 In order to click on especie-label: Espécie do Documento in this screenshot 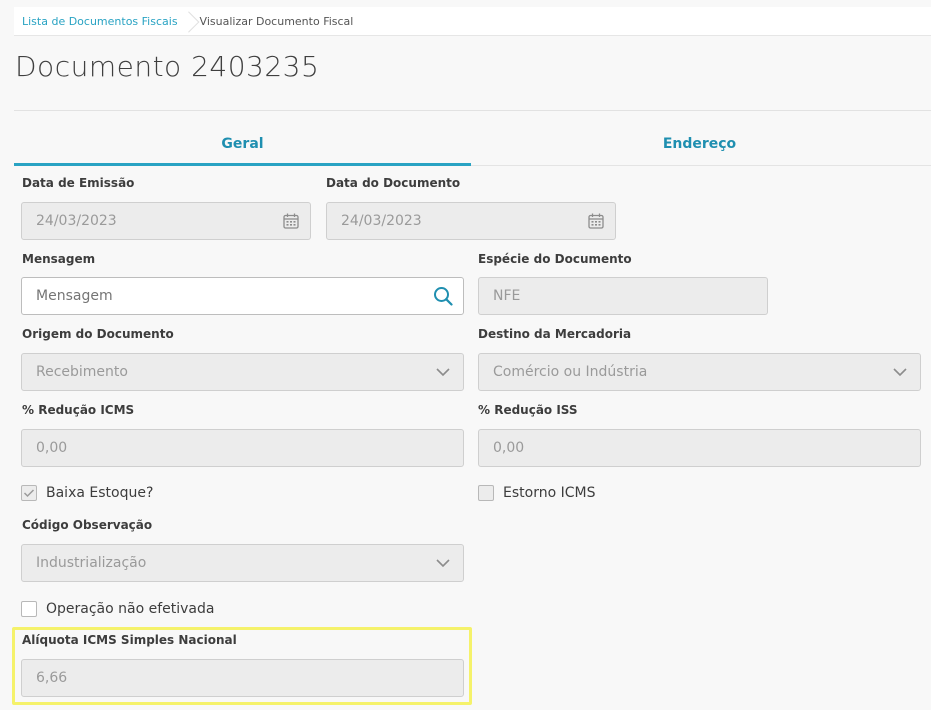, I will do `click(555, 259)`.